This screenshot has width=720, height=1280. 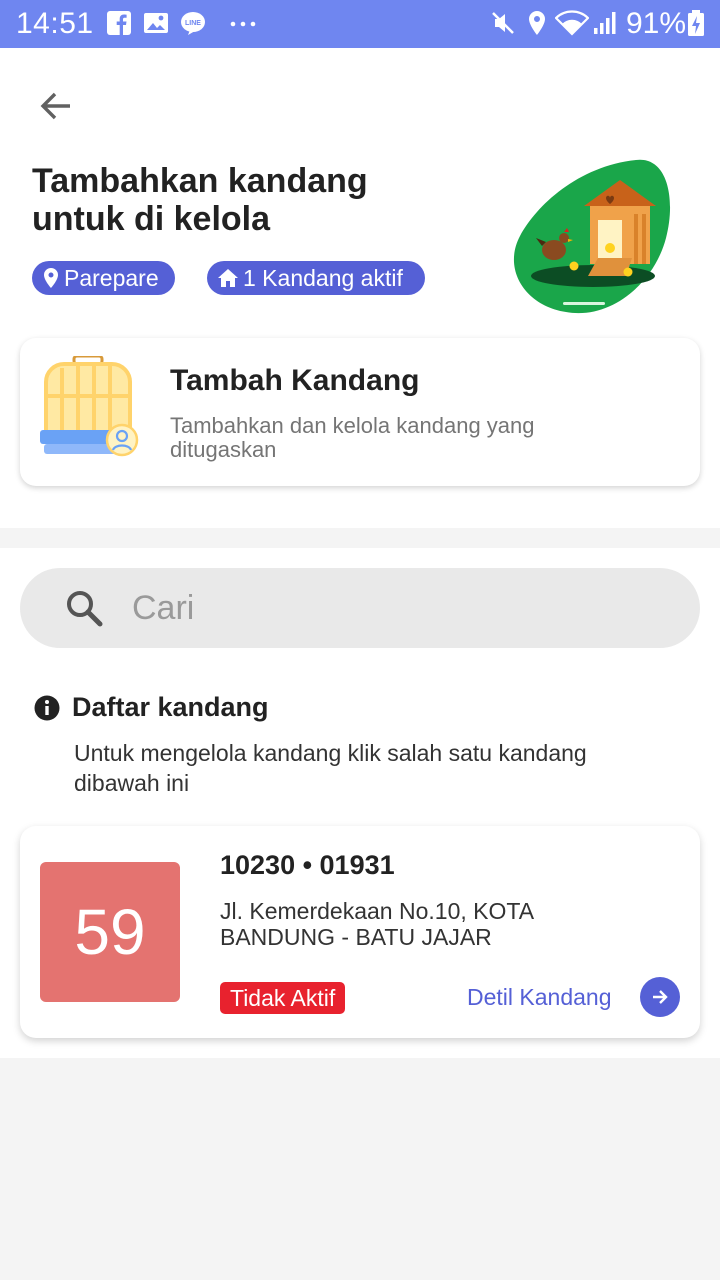 I want to click on back-button, so click(x=56, y=106).